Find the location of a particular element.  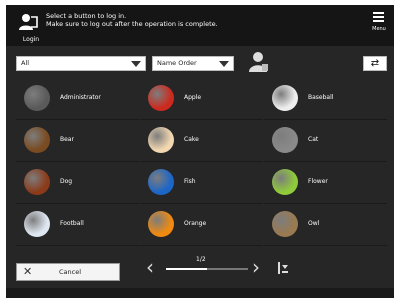

page-scrollbar is located at coordinates (207, 269).